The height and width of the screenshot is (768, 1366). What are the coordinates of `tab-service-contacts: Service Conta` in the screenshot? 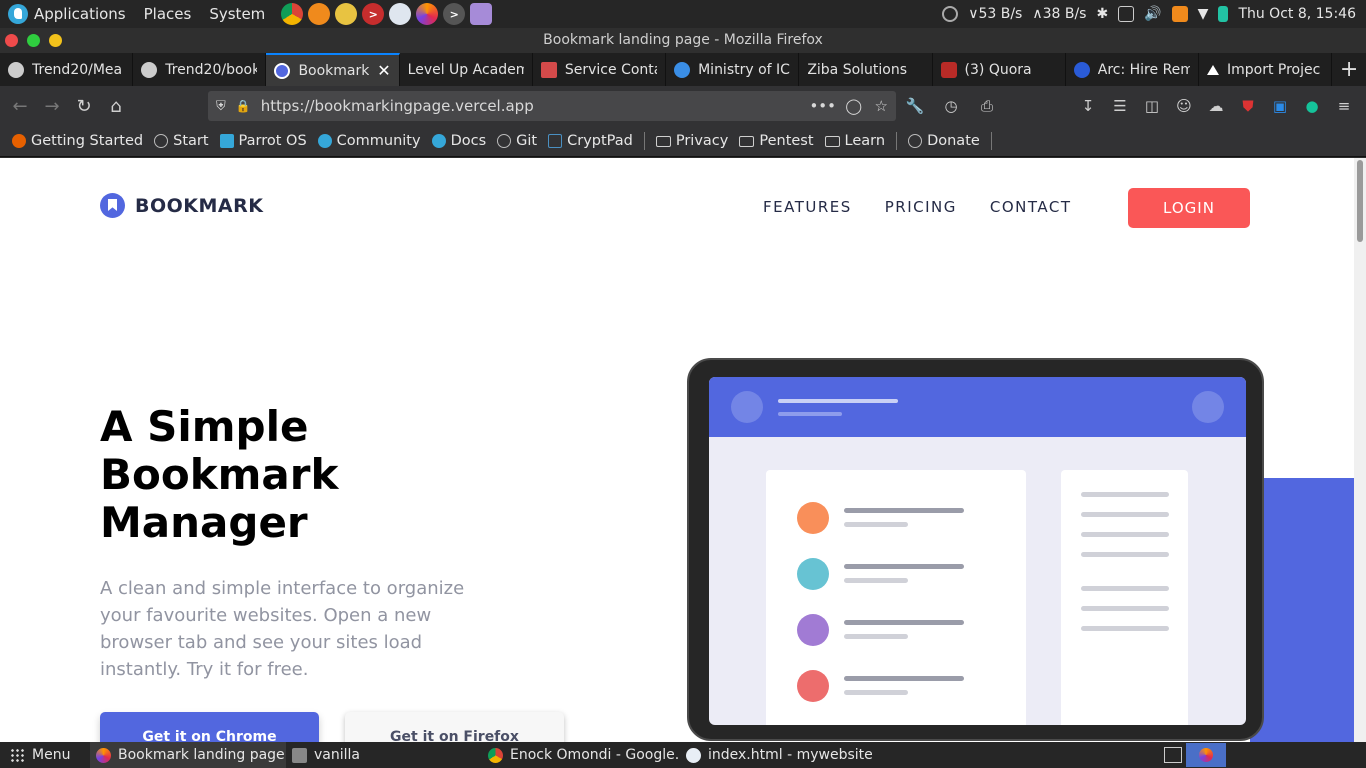 It's located at (600, 69).